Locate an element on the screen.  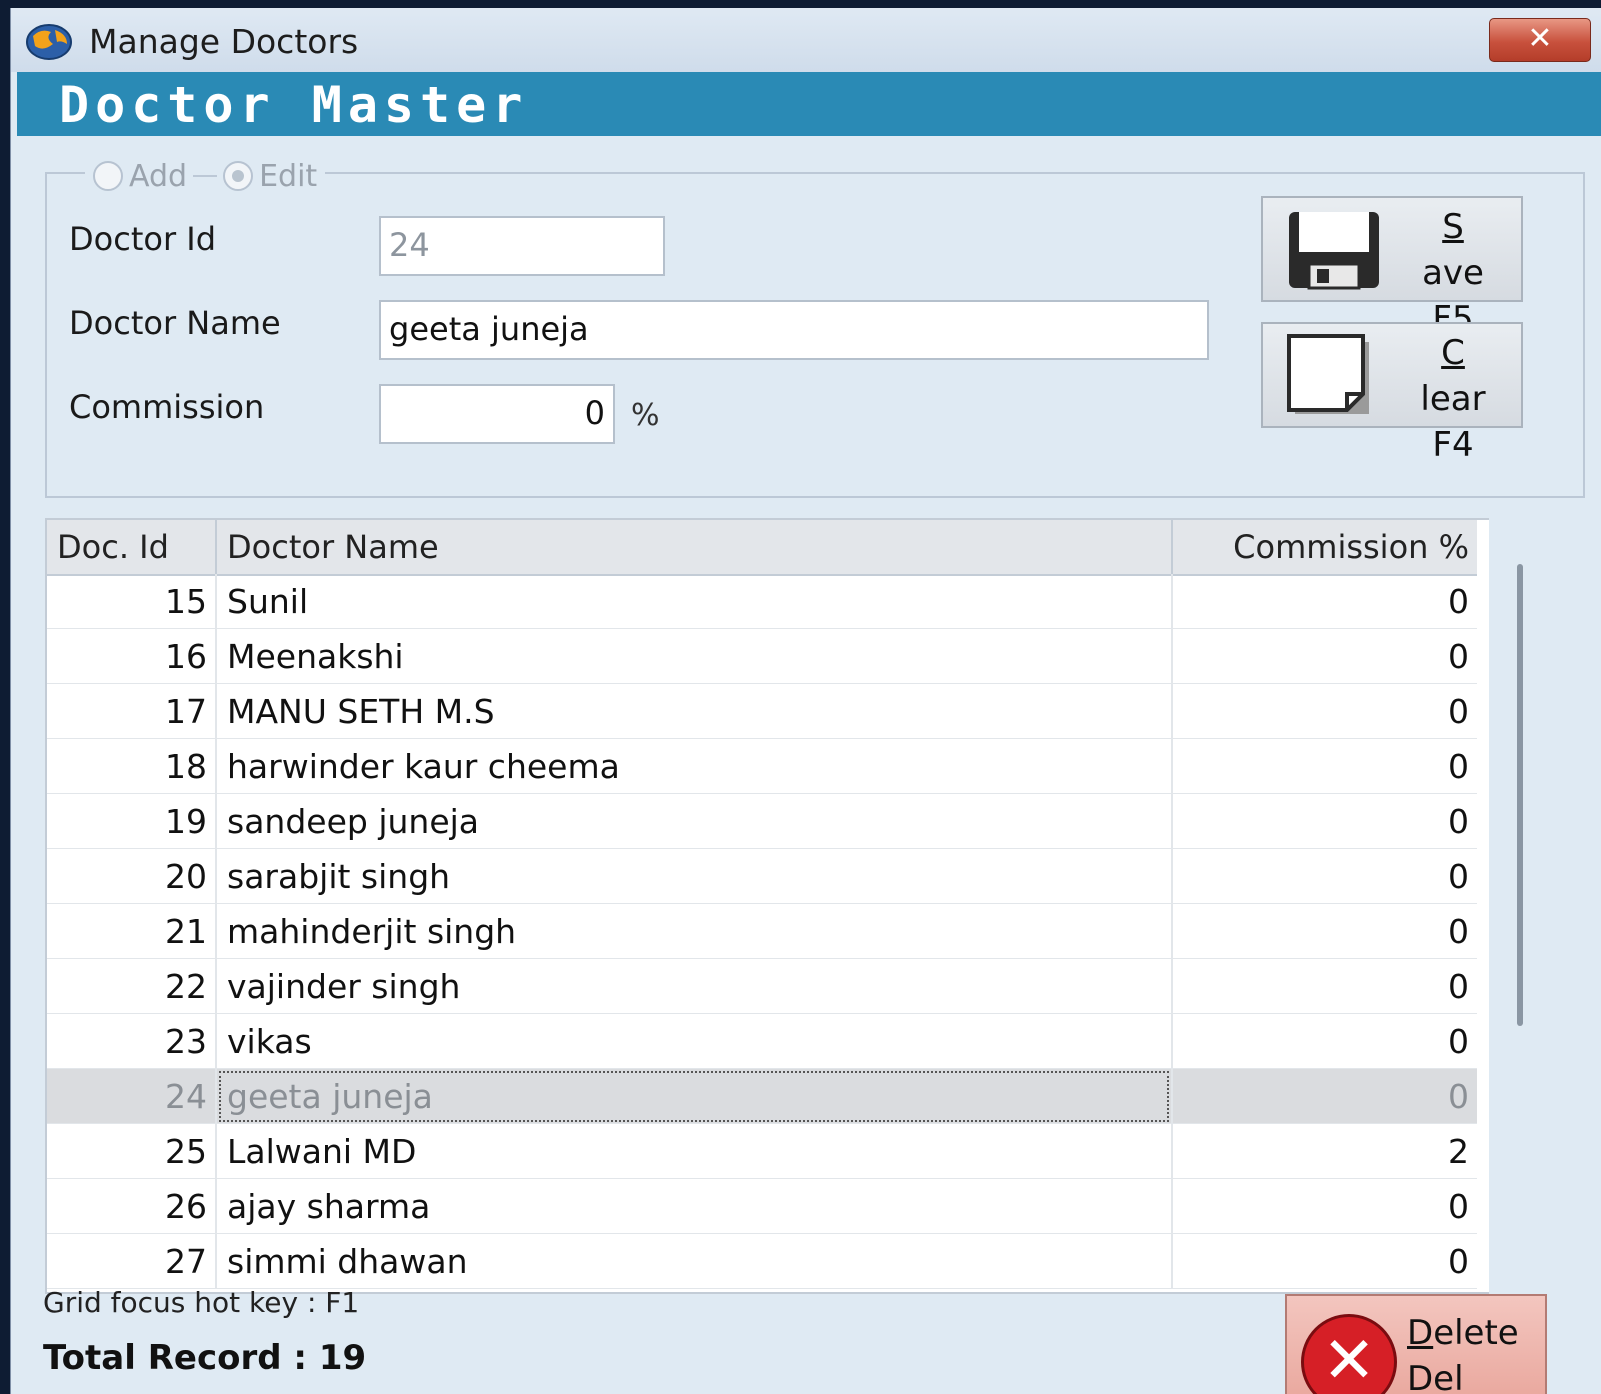
percent-sign: % is located at coordinates (645, 415).